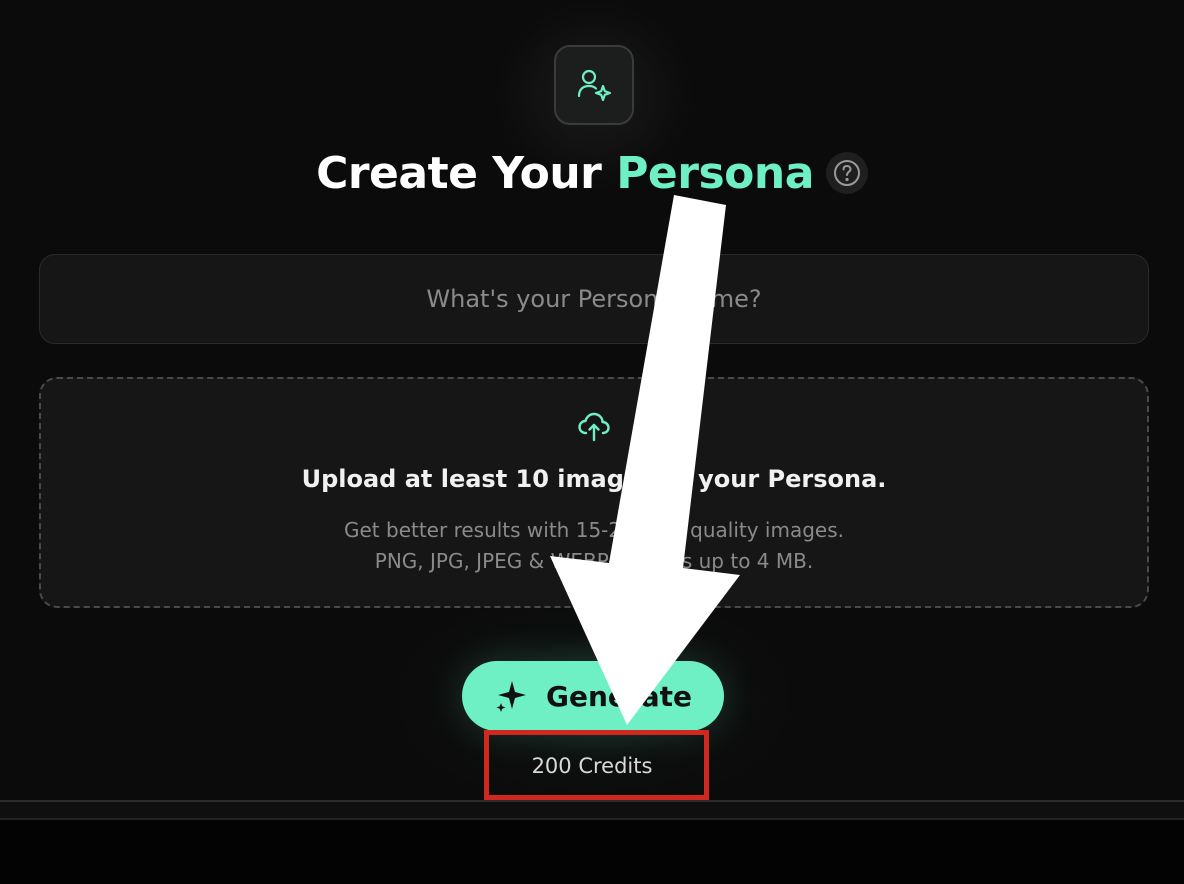 This screenshot has height=884, width=1184. I want to click on title-prefix: Create Your, so click(459, 173).